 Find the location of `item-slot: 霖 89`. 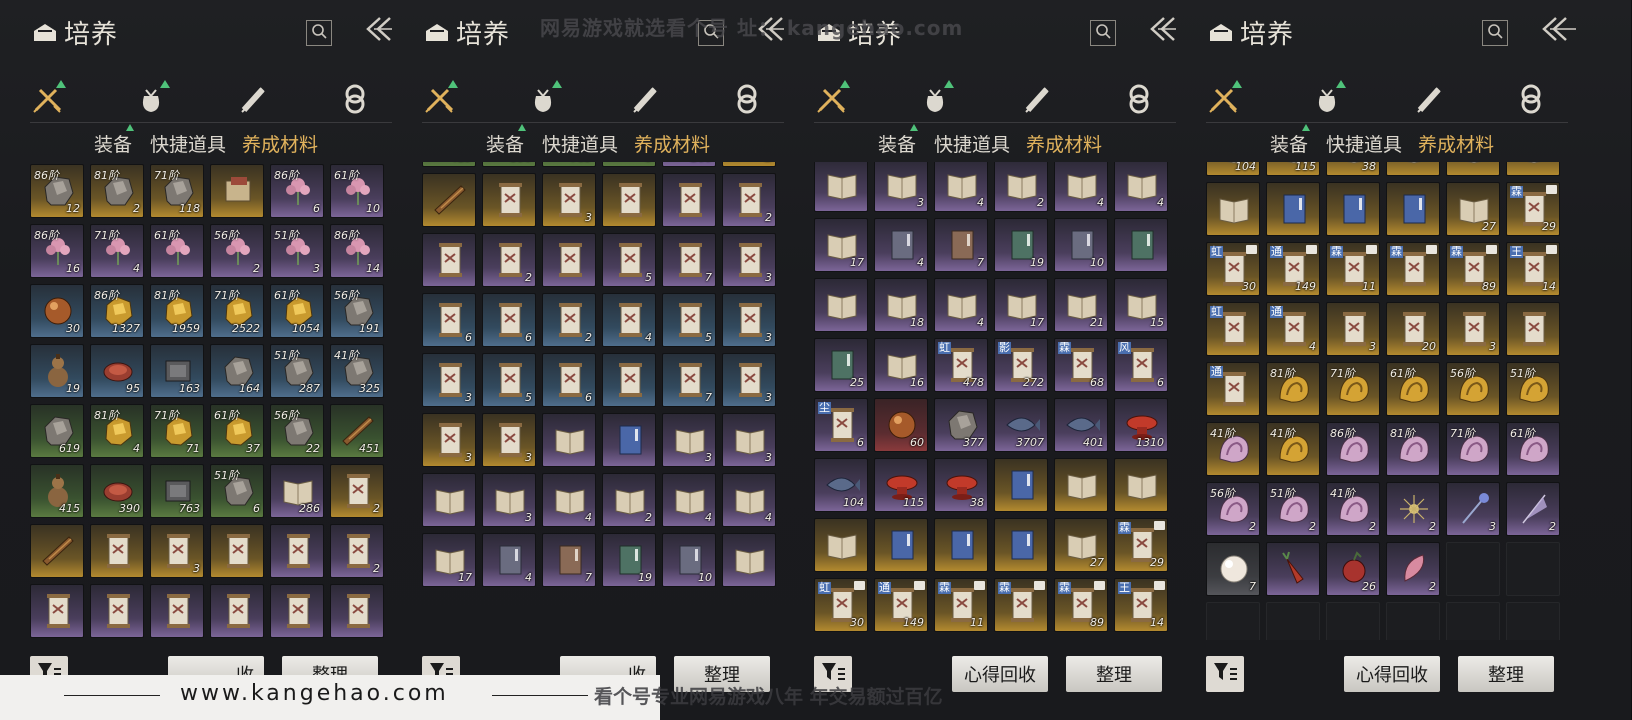

item-slot: 霖 89 is located at coordinates (1081, 605).